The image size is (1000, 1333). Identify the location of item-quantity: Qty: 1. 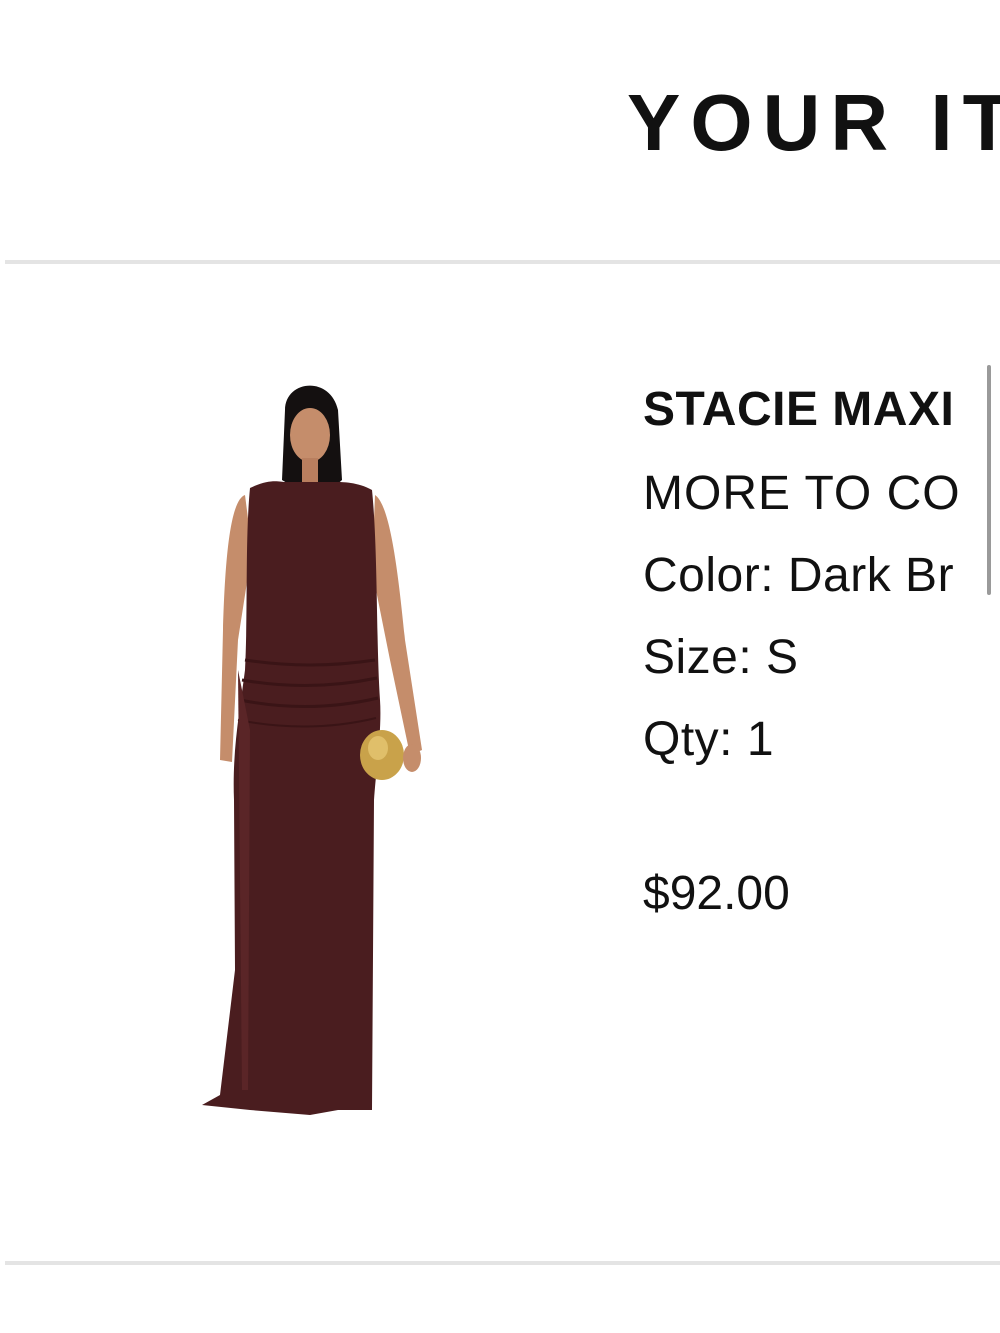
(709, 739).